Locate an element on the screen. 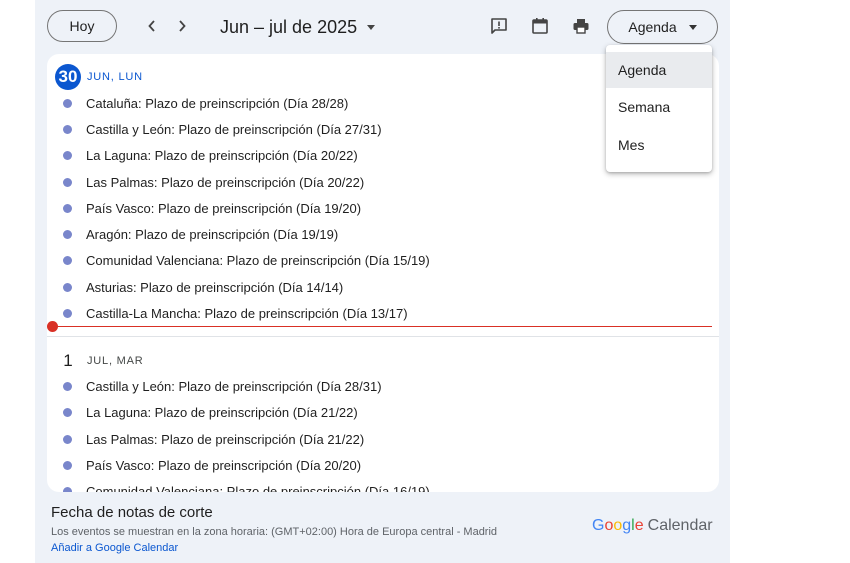  current-time-line is located at coordinates (382, 326).